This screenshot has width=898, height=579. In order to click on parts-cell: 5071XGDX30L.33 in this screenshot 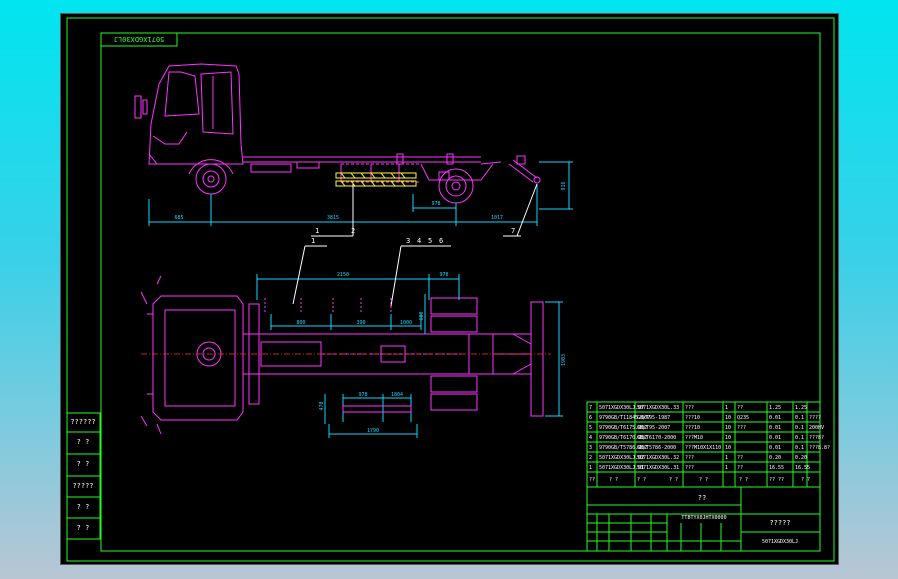, I will do `click(658, 408)`.